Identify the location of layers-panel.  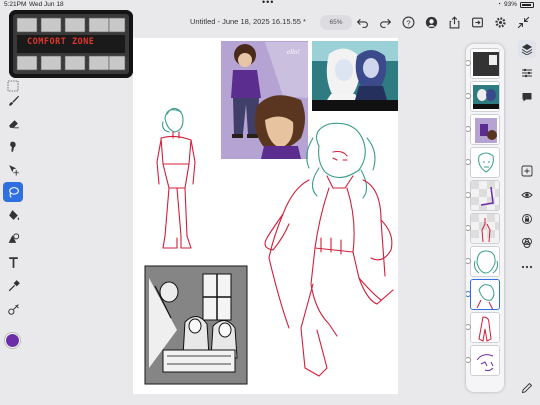
(485, 218).